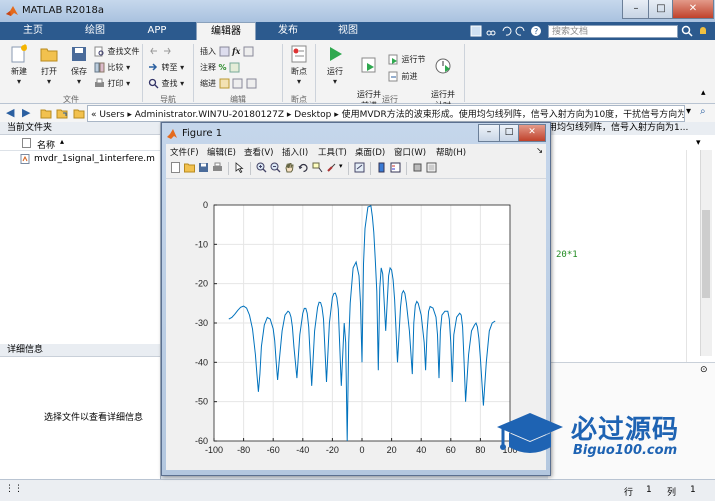 This screenshot has height=501, width=715. Describe the element at coordinates (26, 112) in the screenshot. I see `forward-icon: ▶` at that location.